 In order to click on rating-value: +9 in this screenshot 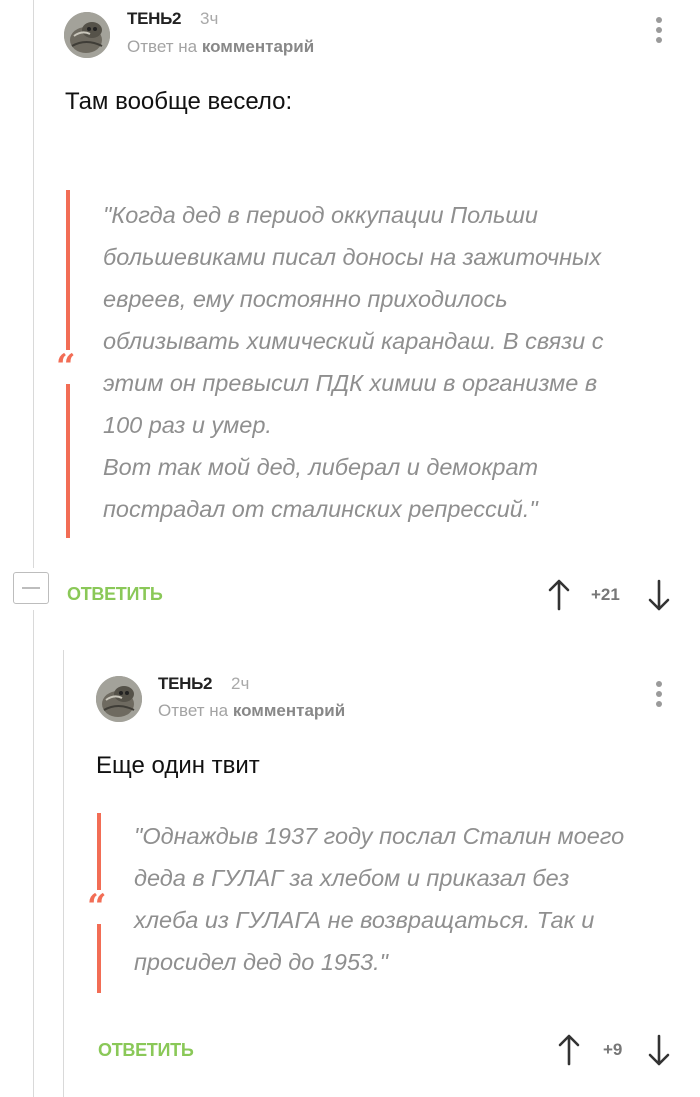, I will do `click(613, 1049)`.